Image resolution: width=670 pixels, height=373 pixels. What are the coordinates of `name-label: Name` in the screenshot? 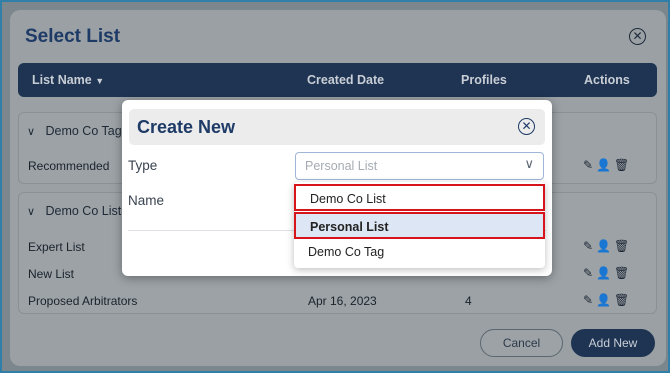 It's located at (146, 200).